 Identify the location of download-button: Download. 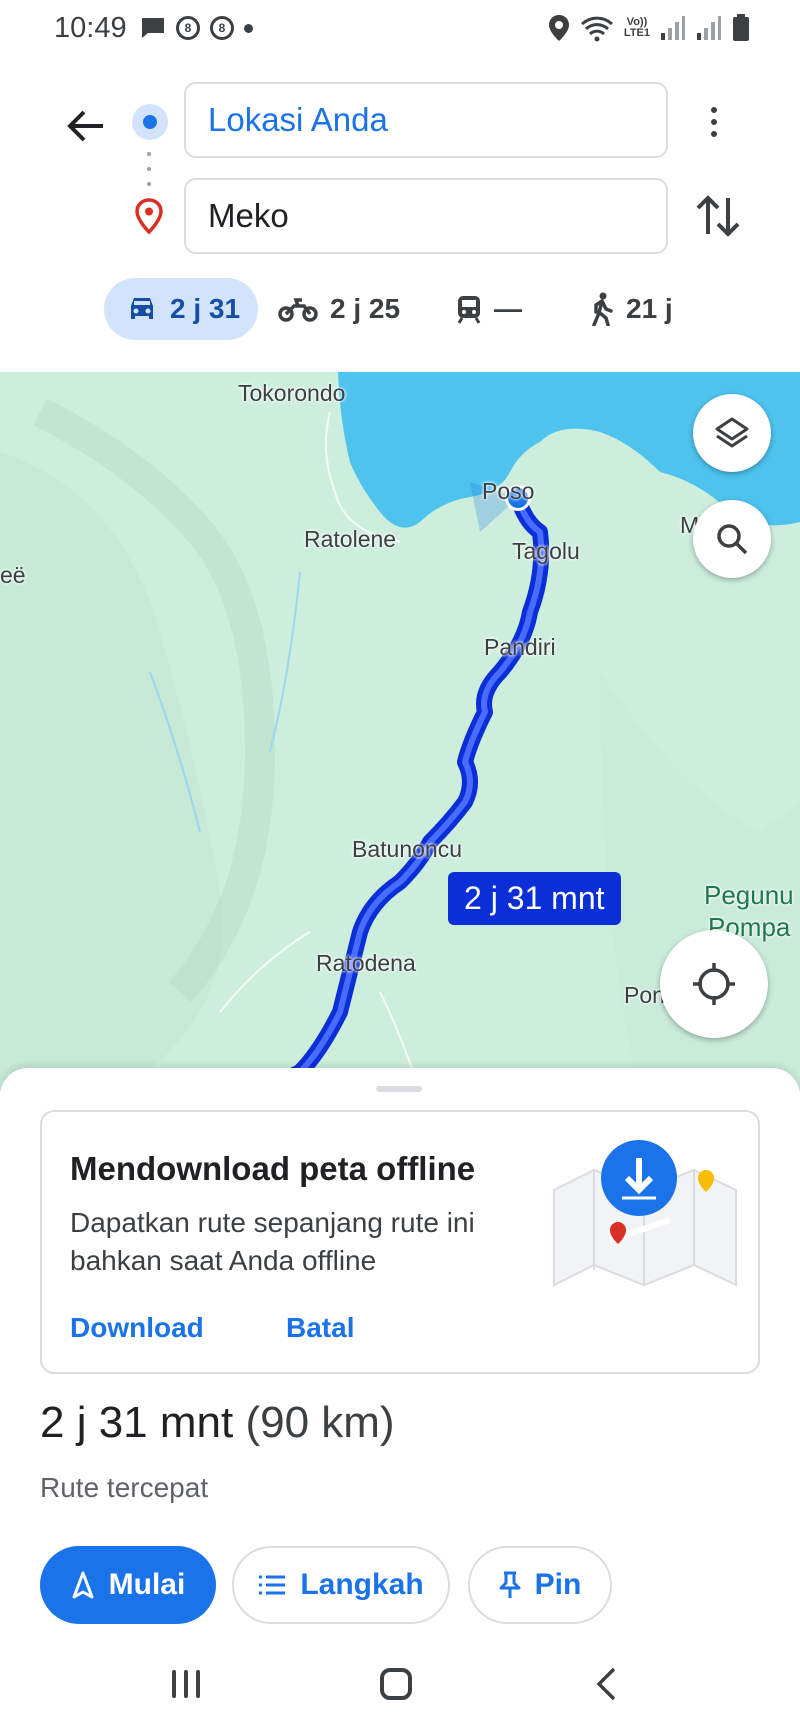
(137, 1328).